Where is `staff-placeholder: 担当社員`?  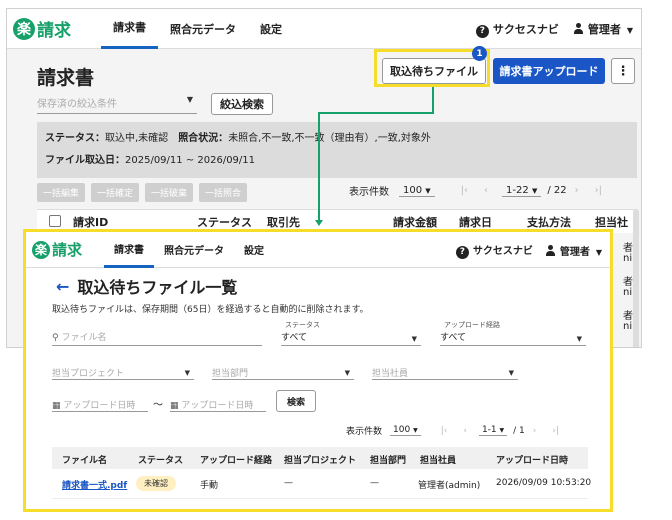
staff-placeholder: 担当社員 is located at coordinates (390, 374).